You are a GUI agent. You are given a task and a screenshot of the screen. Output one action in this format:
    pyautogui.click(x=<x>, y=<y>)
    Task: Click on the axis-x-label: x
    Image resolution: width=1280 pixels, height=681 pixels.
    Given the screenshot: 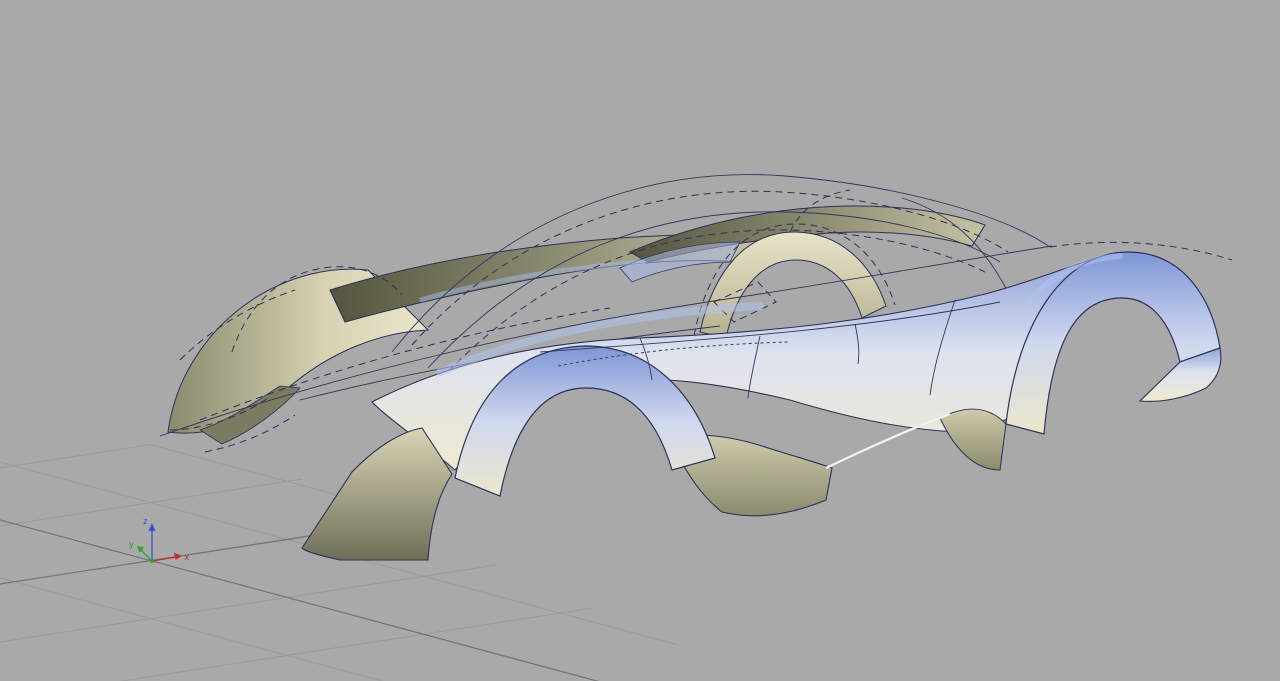 What is the action you would take?
    pyautogui.click(x=187, y=558)
    